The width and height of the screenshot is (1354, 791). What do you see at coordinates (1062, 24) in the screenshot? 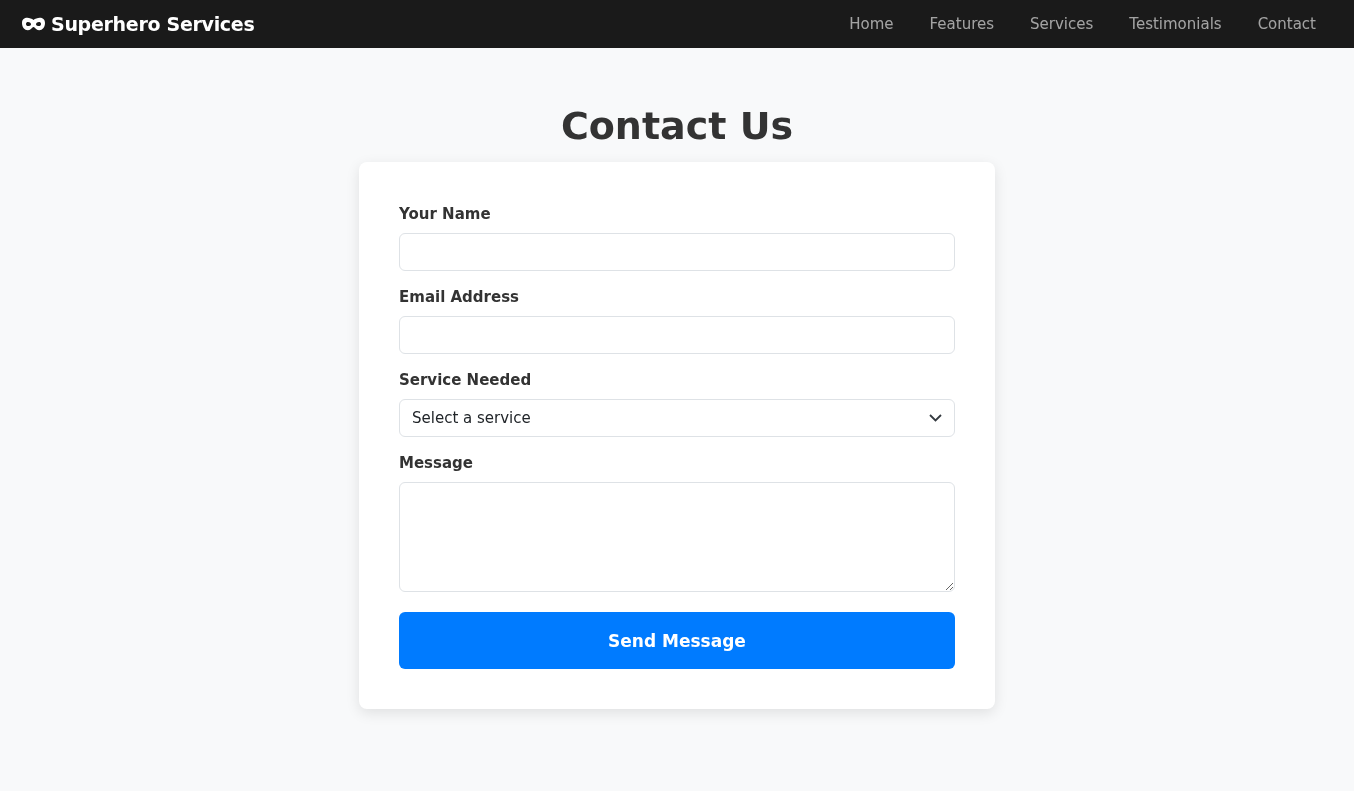
I see `nav-link: Services` at bounding box center [1062, 24].